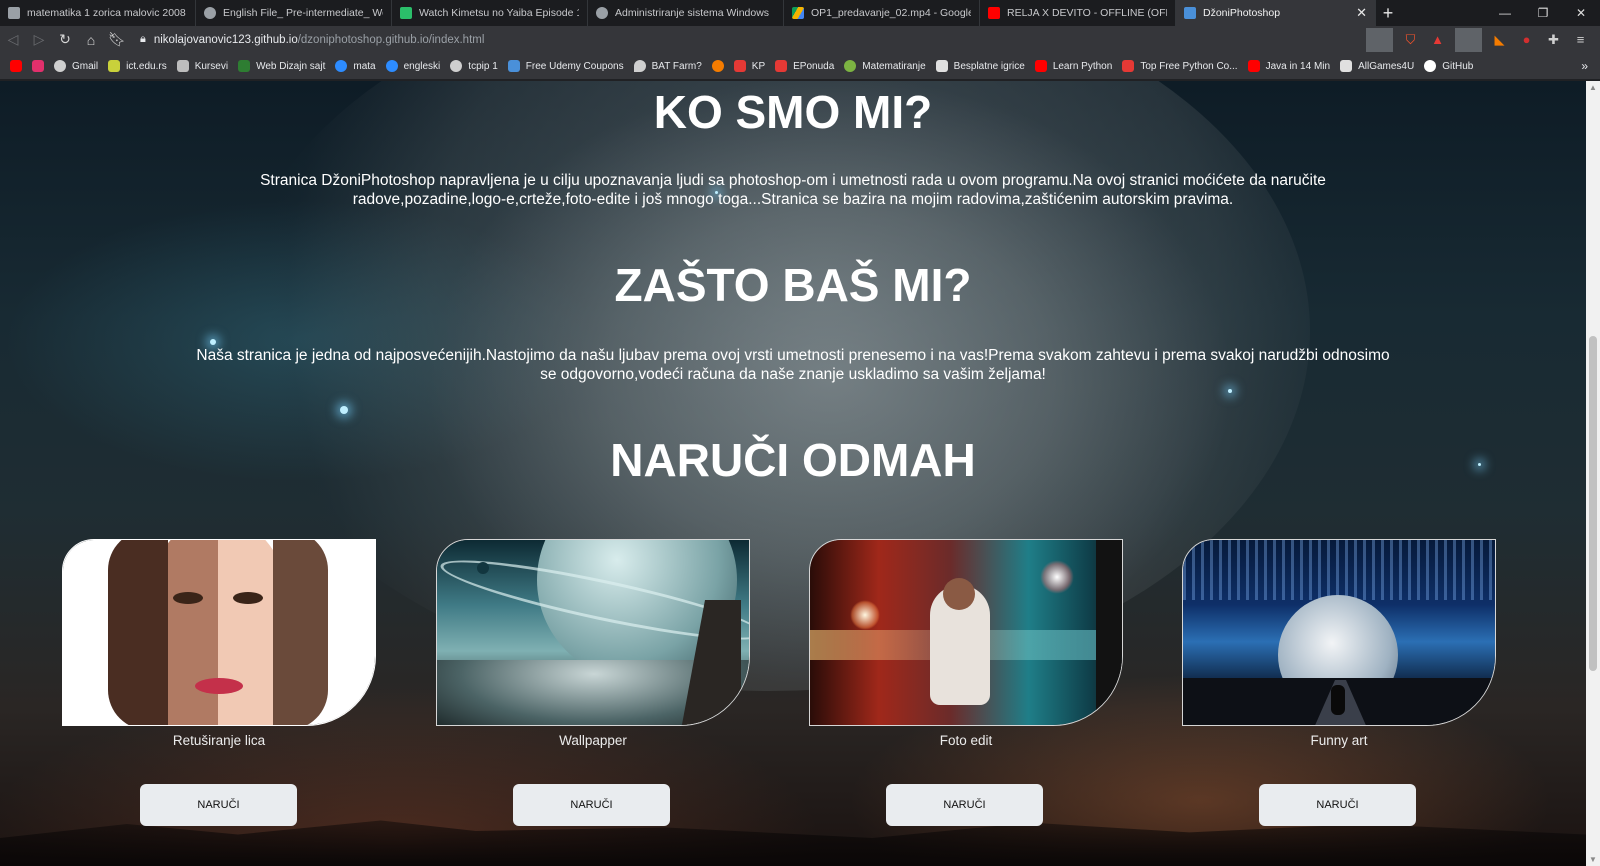 Image resolution: width=1600 pixels, height=866 pixels. What do you see at coordinates (1581, 13) in the screenshot?
I see `close-window-icon: ✕` at bounding box center [1581, 13].